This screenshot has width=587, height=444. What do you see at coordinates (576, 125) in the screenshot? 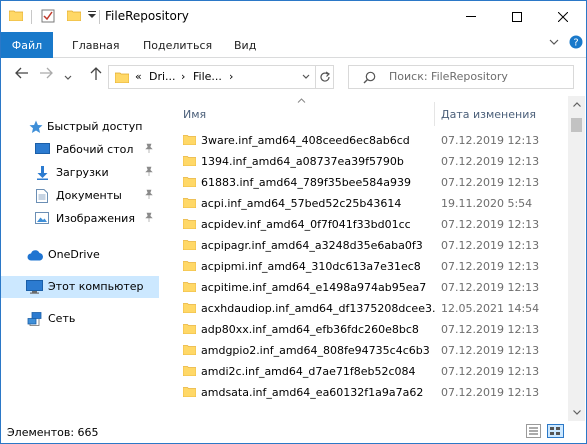
I see `scrollbar-thumb` at bounding box center [576, 125].